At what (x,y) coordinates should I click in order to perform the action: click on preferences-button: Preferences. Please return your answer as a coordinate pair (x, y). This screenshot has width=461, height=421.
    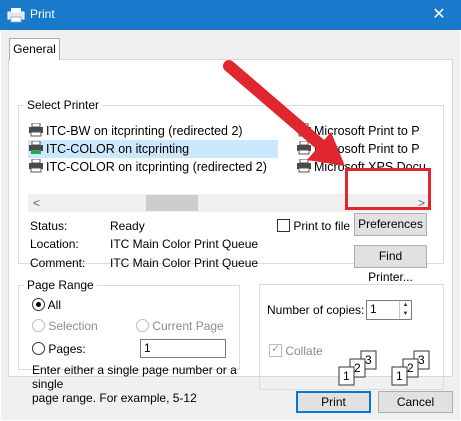
    Looking at the image, I should click on (390, 224).